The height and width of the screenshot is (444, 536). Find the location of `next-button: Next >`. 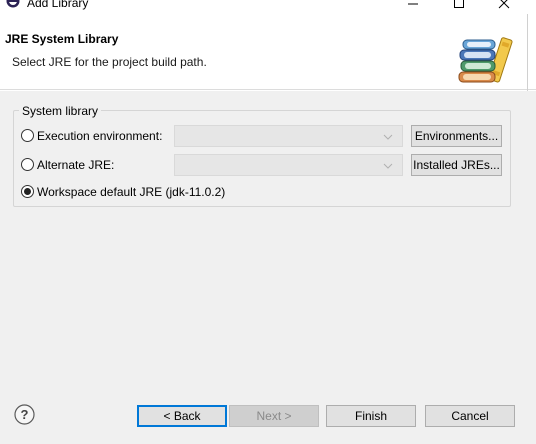

next-button: Next > is located at coordinates (274, 416).